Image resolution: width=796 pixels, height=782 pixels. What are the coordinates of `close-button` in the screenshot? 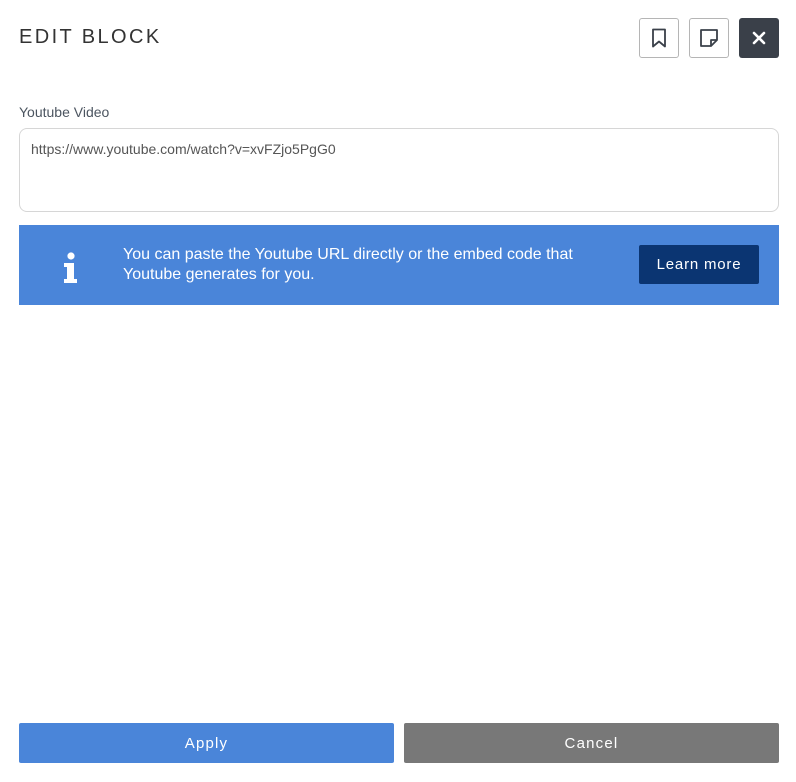 It's located at (759, 38).